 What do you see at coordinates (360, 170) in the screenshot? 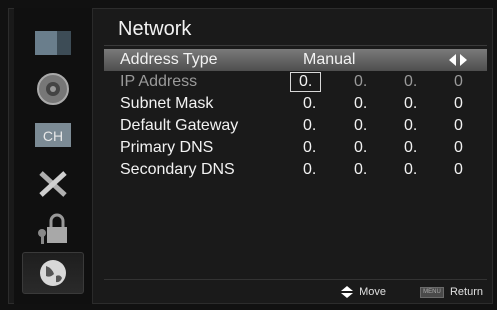
I see `secondary-dns-octet-2: 0.` at bounding box center [360, 170].